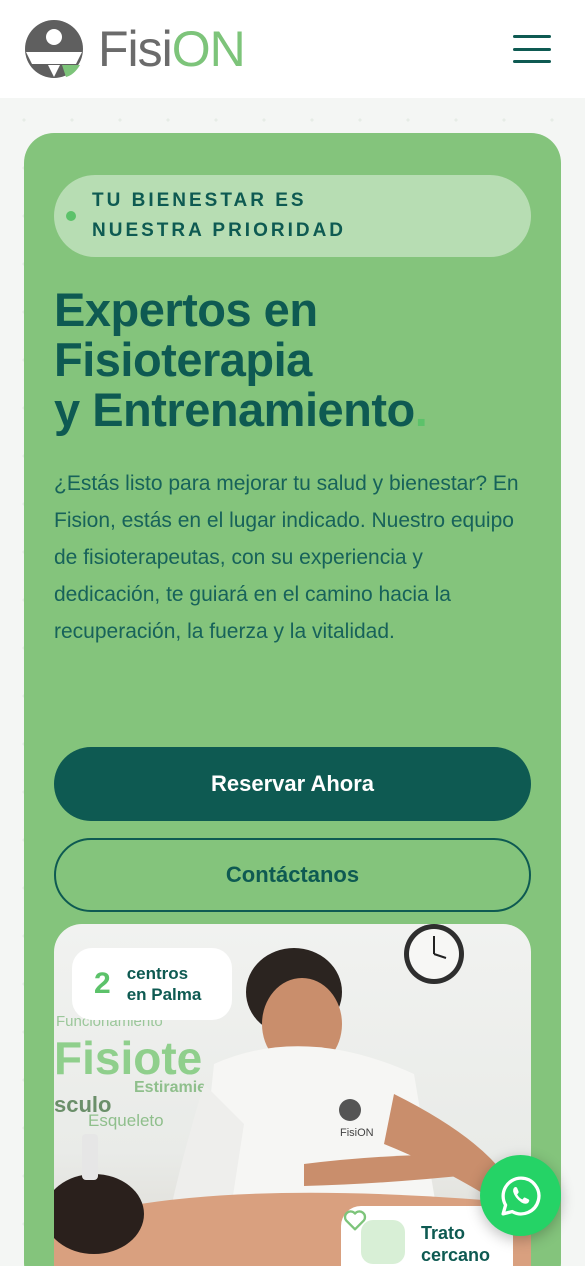  Describe the element at coordinates (126, 1120) in the screenshot. I see `wall-text-5: Esqueleto` at that location.